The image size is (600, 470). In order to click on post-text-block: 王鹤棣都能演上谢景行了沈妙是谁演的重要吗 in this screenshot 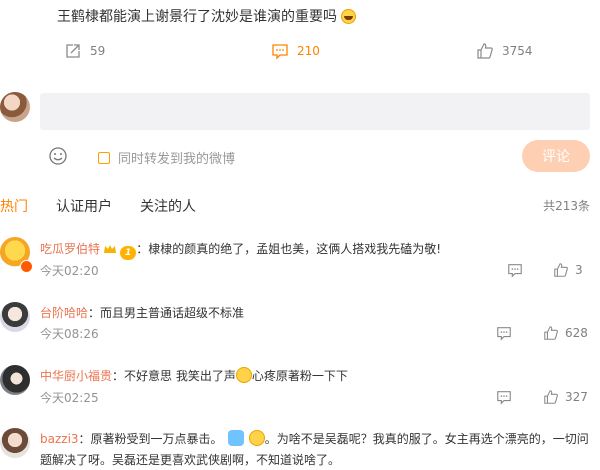, I will do `click(206, 16)`.